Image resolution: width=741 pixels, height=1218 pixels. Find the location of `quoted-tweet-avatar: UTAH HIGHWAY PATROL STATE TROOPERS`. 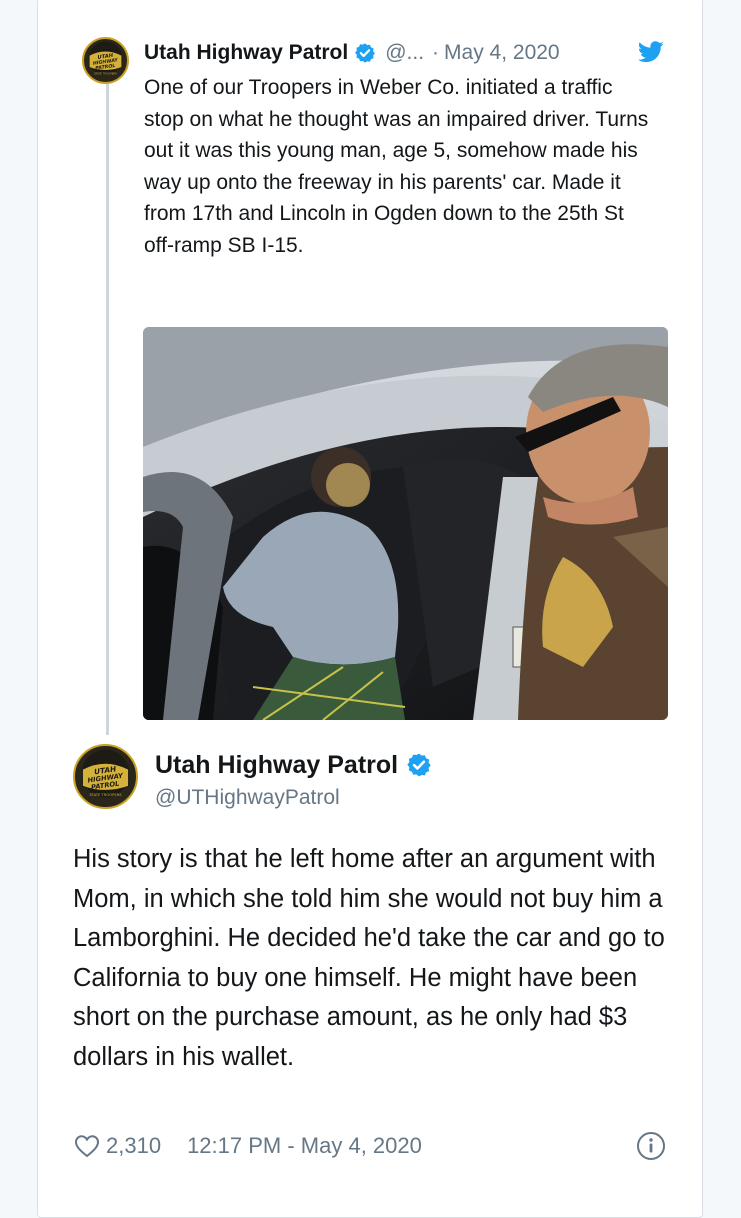

quoted-tweet-avatar: UTAH HIGHWAY PATROL STATE TROOPERS is located at coordinates (105, 60).